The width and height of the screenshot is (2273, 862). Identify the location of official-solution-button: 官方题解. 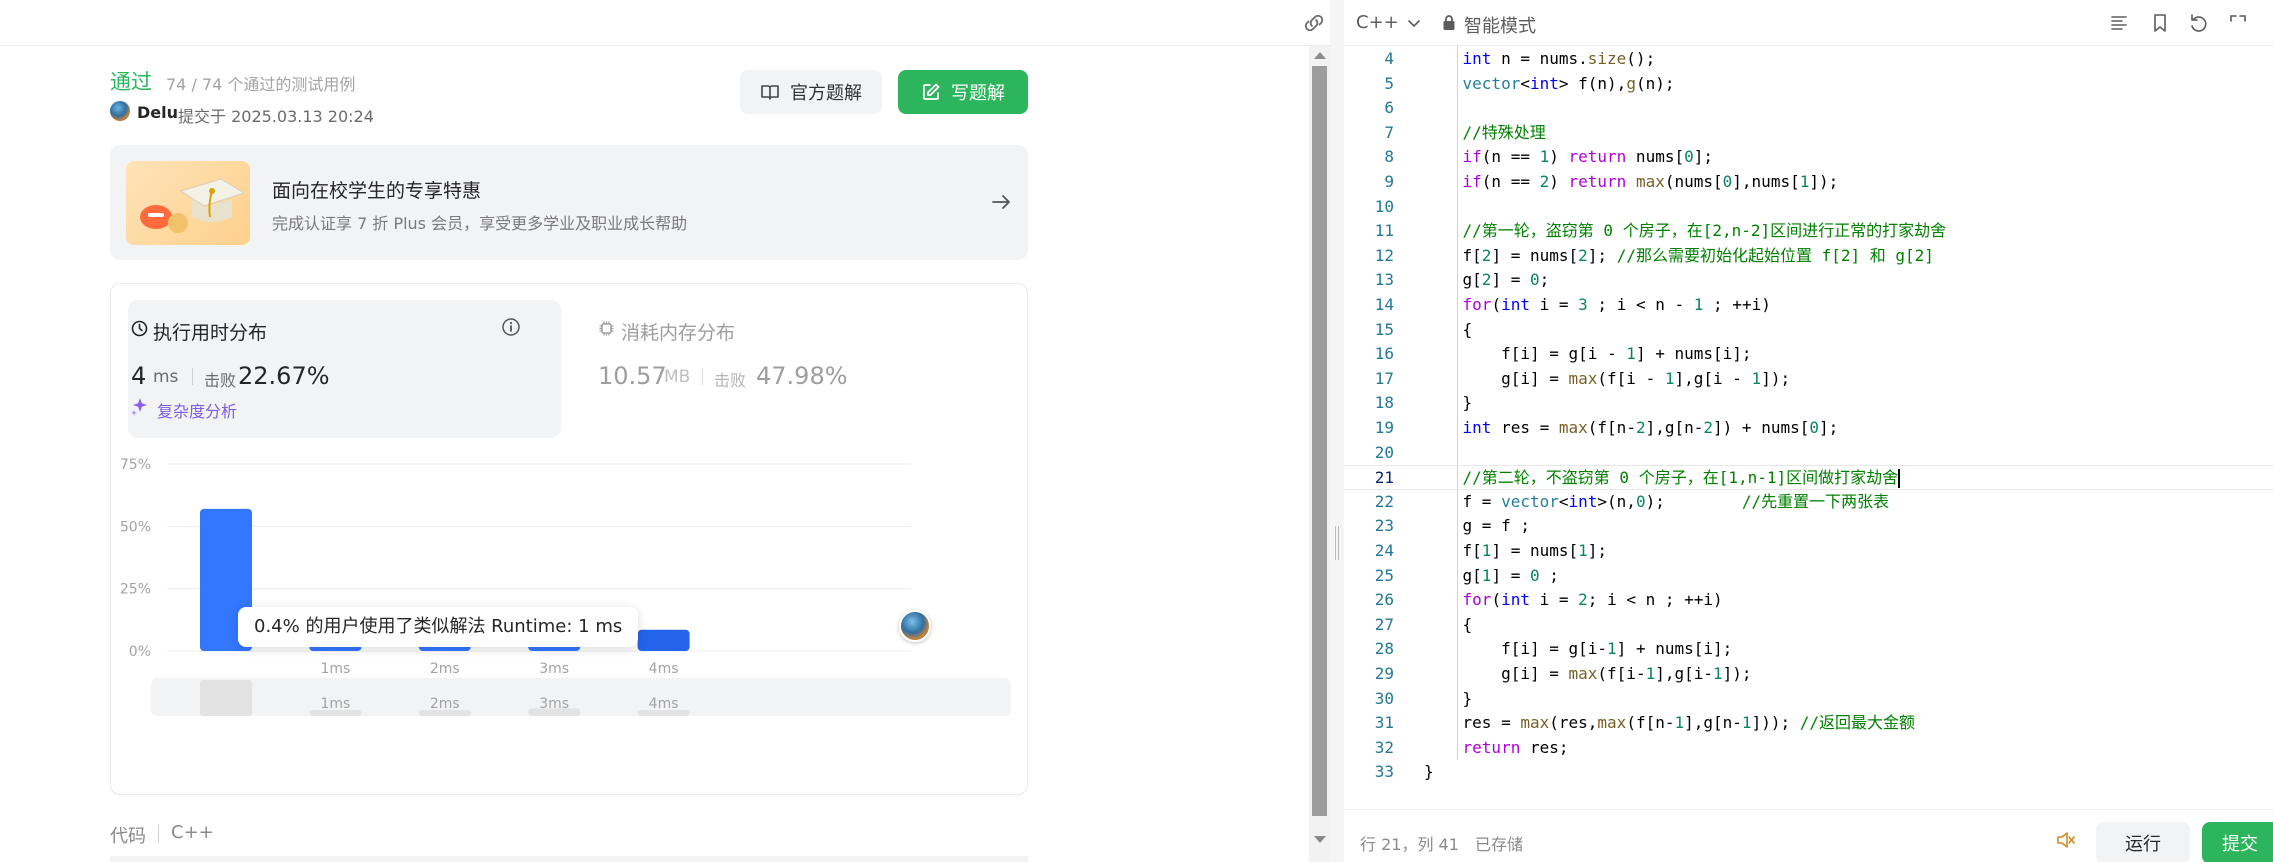
(811, 92).